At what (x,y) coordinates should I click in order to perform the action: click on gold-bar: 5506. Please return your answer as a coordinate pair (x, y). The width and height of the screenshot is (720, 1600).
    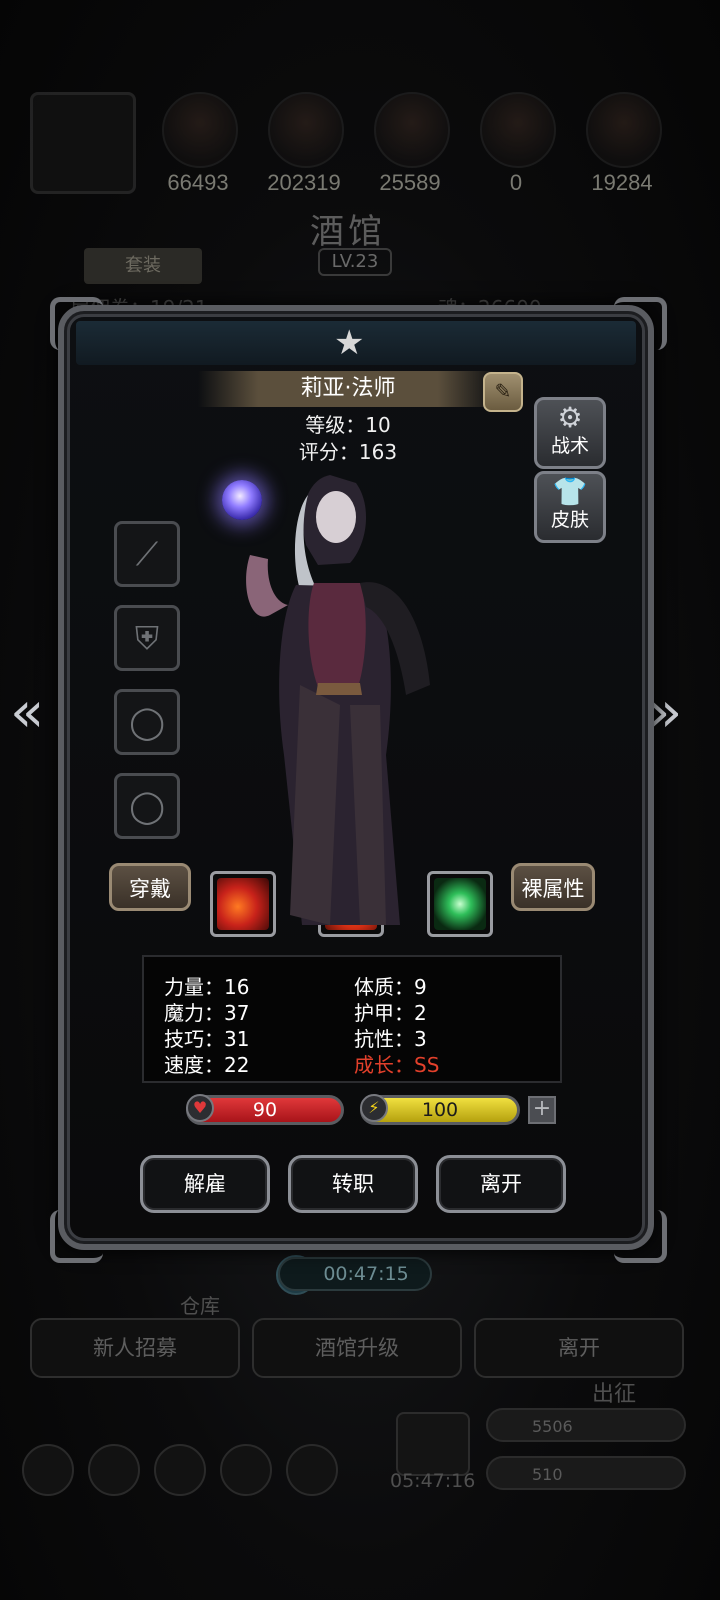
    Looking at the image, I should click on (586, 1425).